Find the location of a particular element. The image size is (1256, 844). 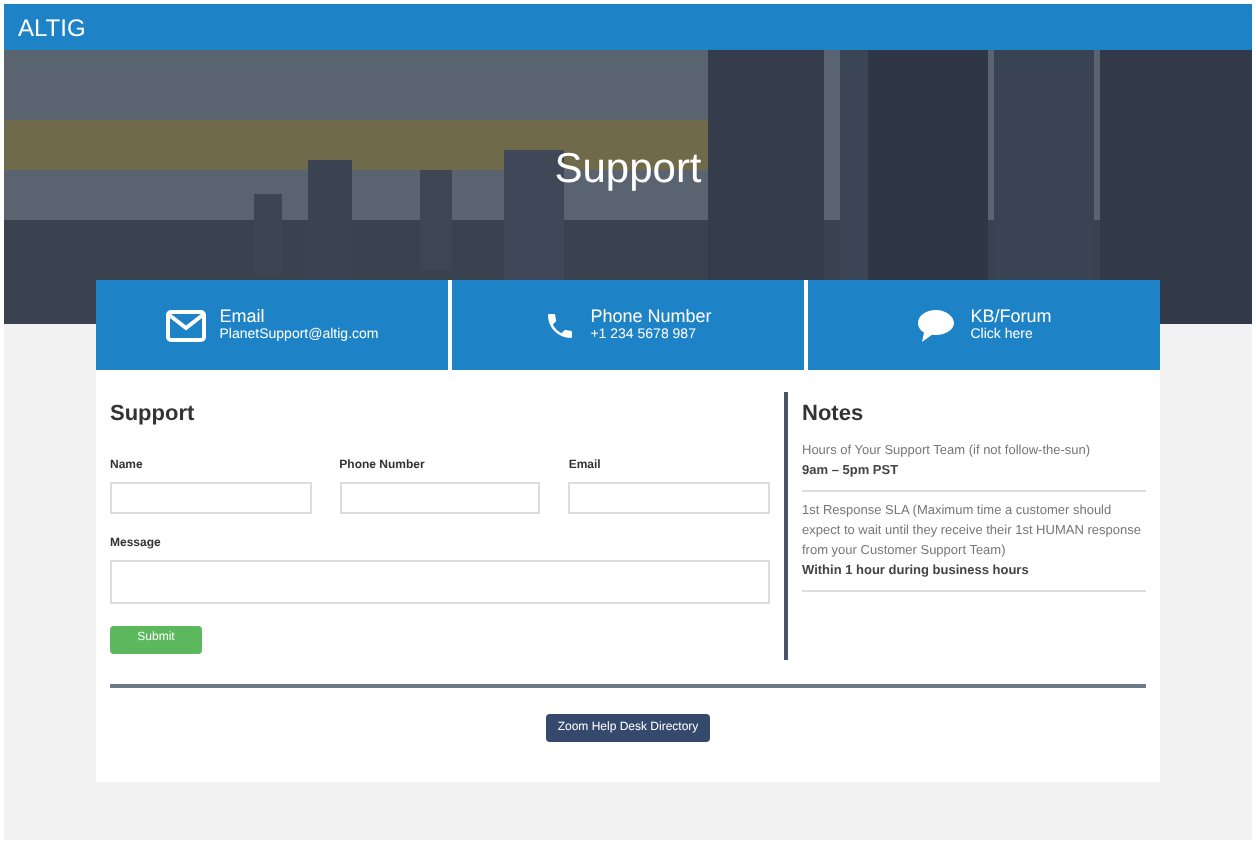

contact-title: Email is located at coordinates (243, 316).